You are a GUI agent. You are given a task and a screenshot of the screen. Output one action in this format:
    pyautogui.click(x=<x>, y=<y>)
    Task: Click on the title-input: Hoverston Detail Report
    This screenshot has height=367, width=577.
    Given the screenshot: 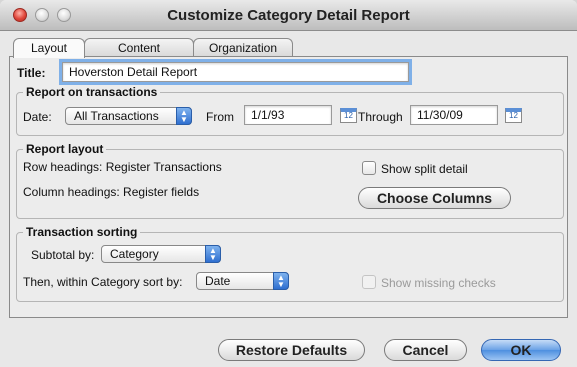 What is the action you would take?
    pyautogui.click(x=235, y=72)
    